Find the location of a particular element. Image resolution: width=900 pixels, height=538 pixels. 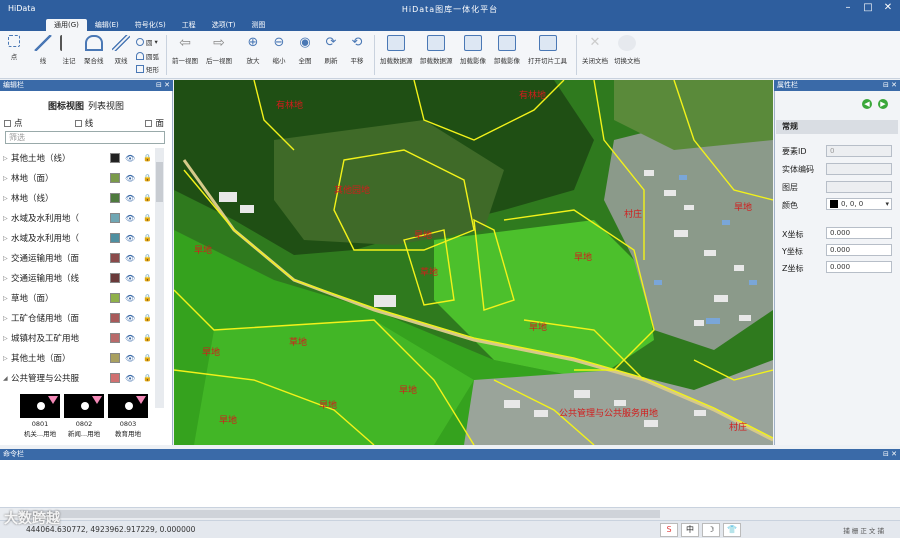

prev-view-button: ⇦ 前一视图 is located at coordinates (185, 50).